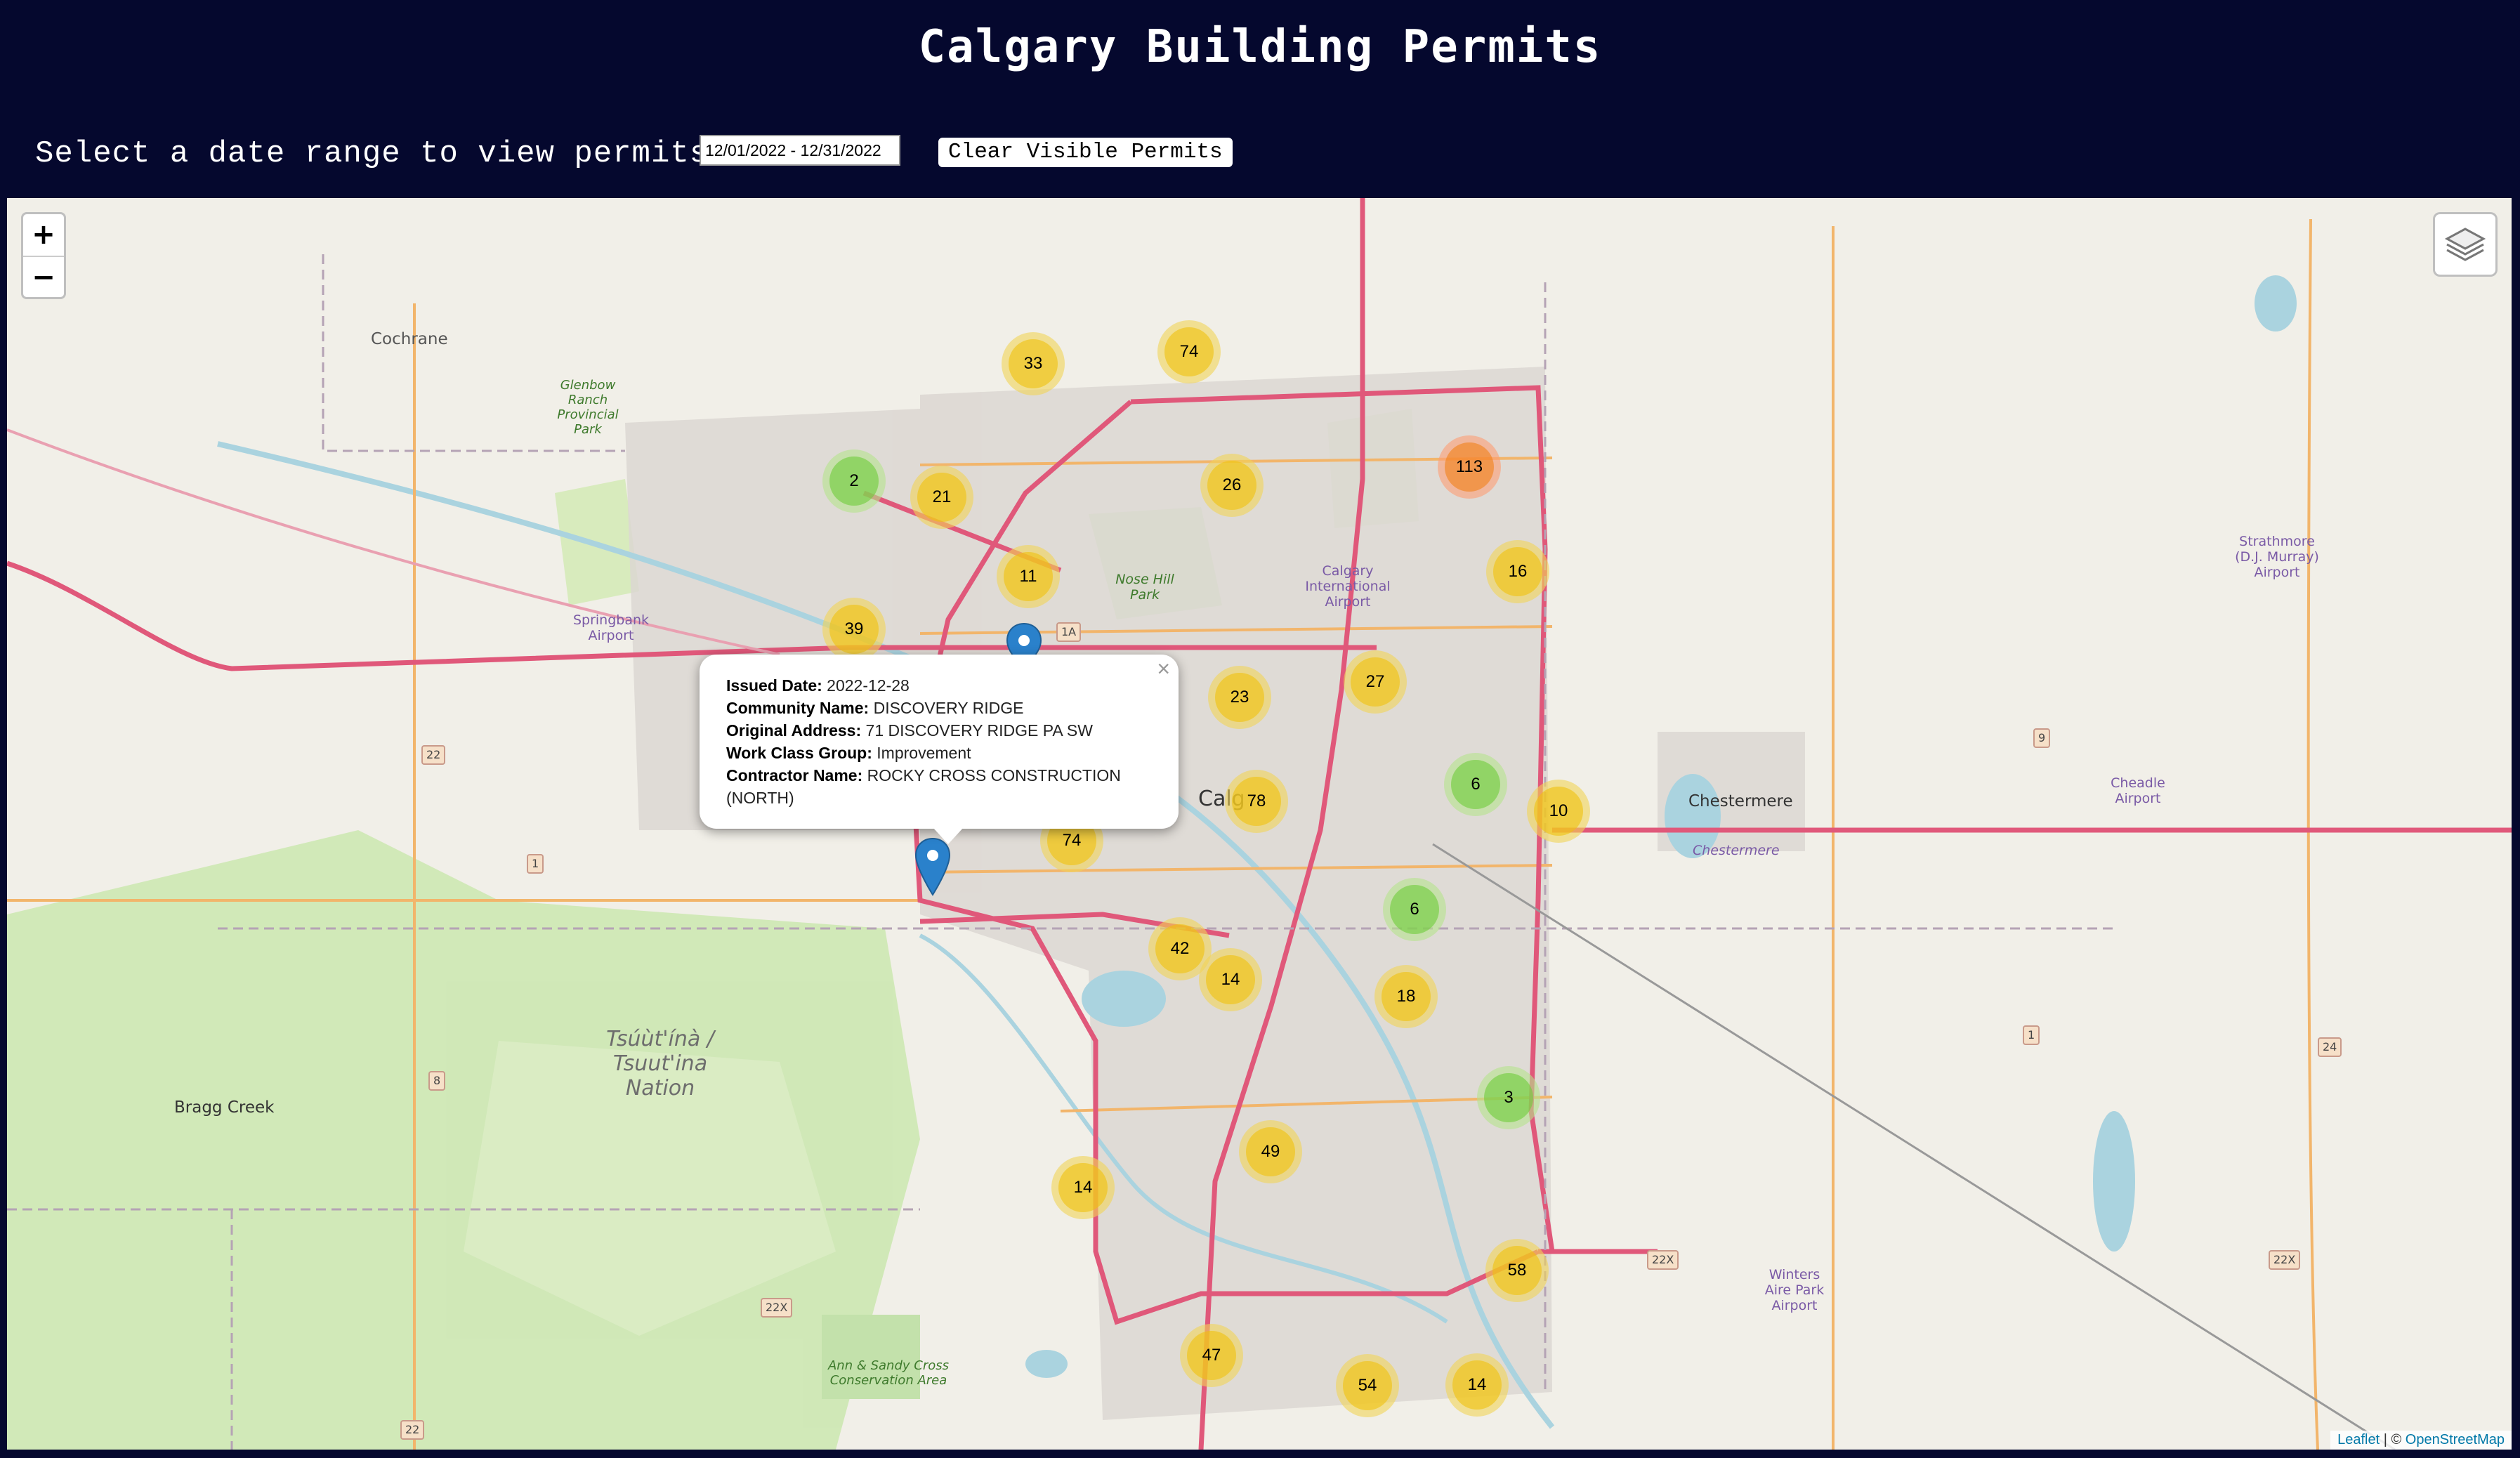 Image resolution: width=2520 pixels, height=1458 pixels. I want to click on marker-cluster: 26, so click(1232, 485).